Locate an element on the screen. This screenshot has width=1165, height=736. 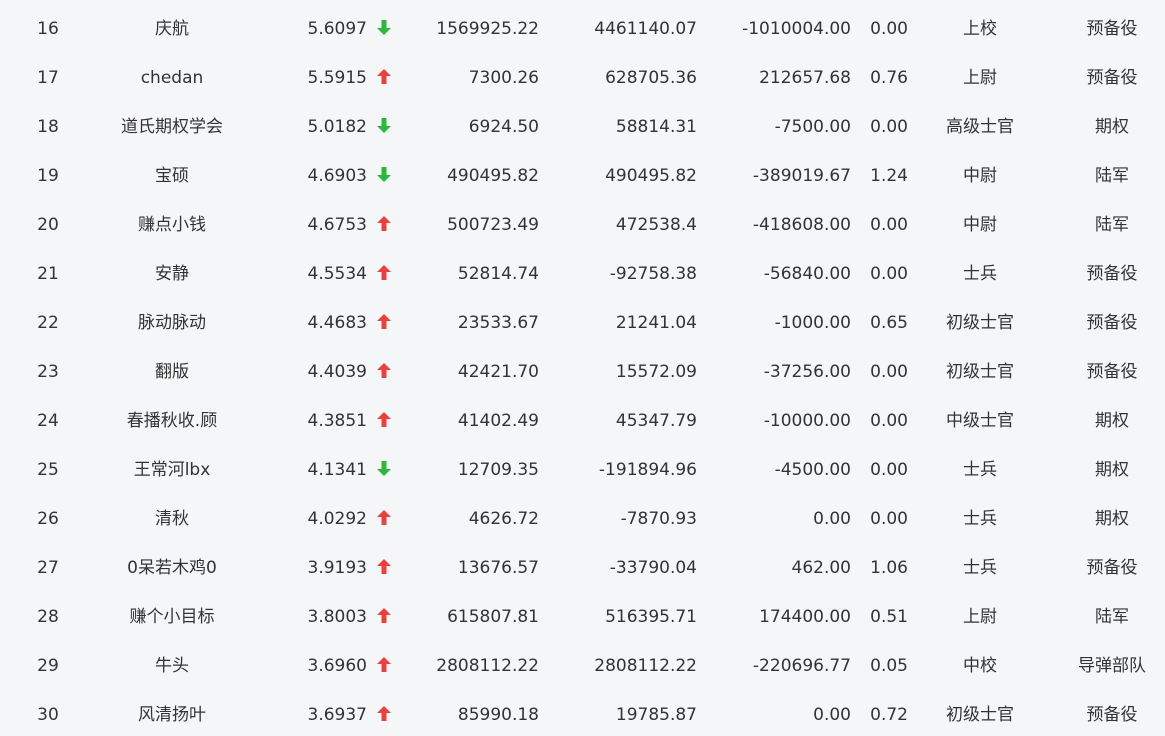
value-1: 500723.49 is located at coordinates (493, 225).